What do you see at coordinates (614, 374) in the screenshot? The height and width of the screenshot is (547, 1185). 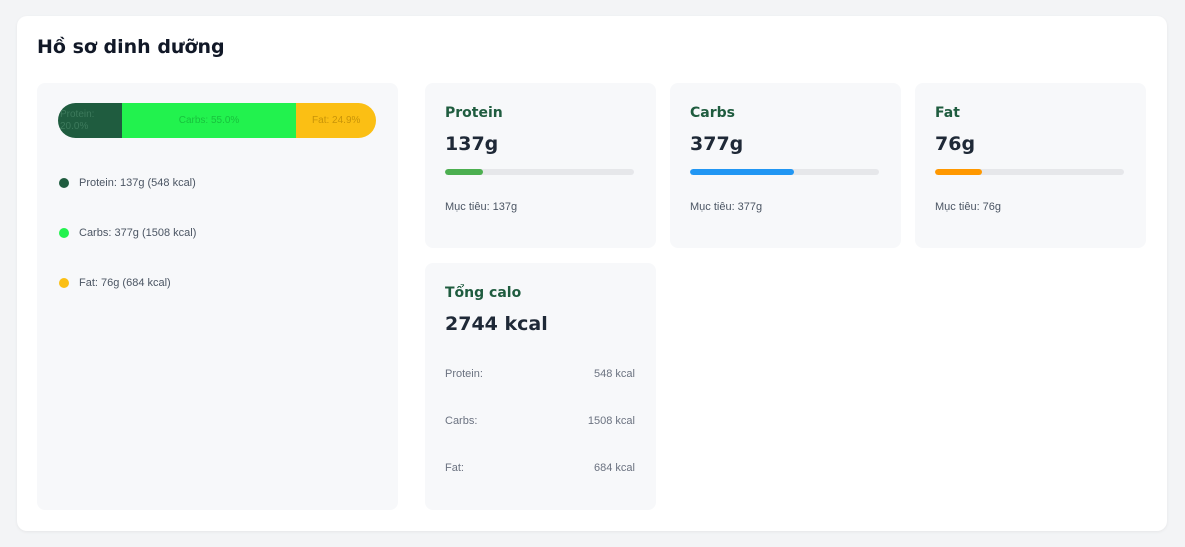 I see `calories-row-value: 548 kcal` at bounding box center [614, 374].